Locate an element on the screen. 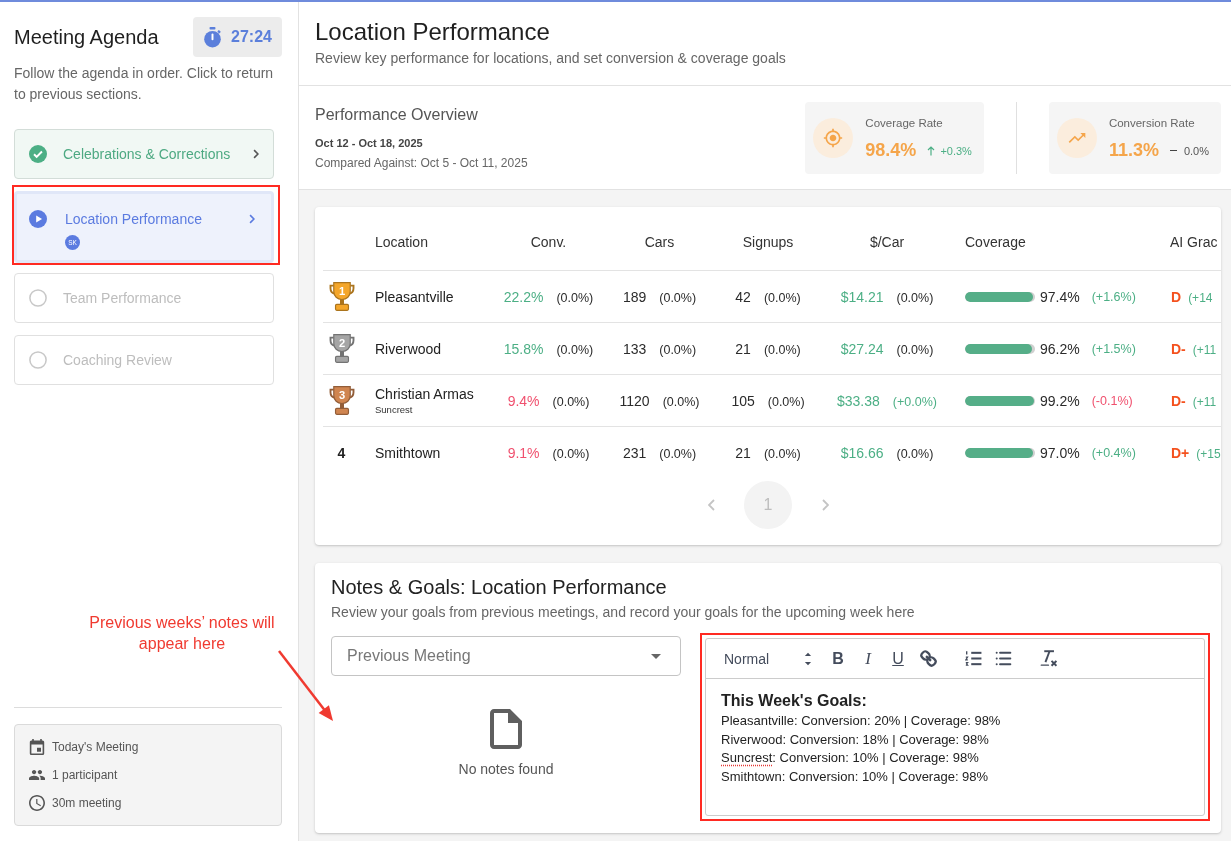 This screenshot has height=841, width=1231. stat-change: 0.0% is located at coordinates (1196, 150).